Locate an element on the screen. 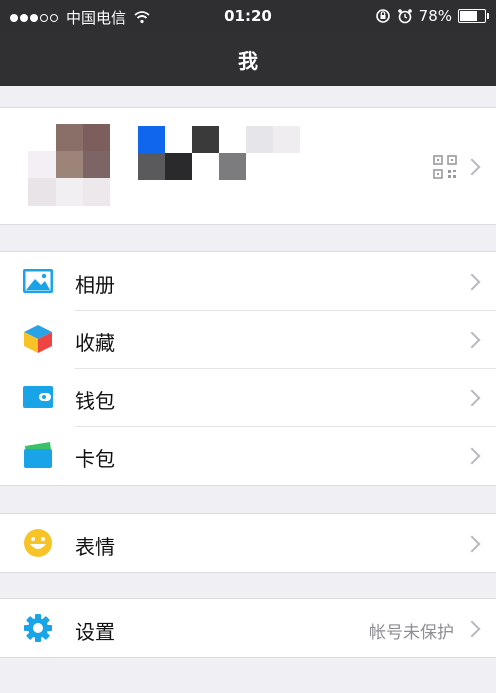  menu-item-stickers: 表情 is located at coordinates (248, 543).